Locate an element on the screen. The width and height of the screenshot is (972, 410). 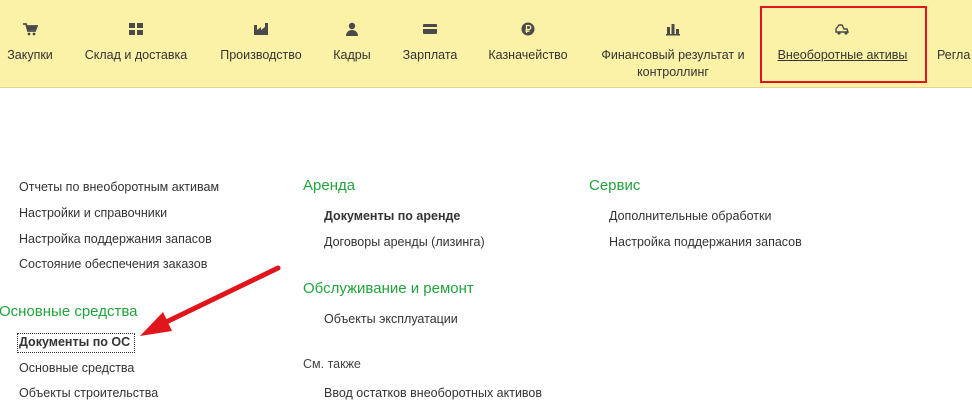
annotation-arrow is located at coordinates (210, 300).